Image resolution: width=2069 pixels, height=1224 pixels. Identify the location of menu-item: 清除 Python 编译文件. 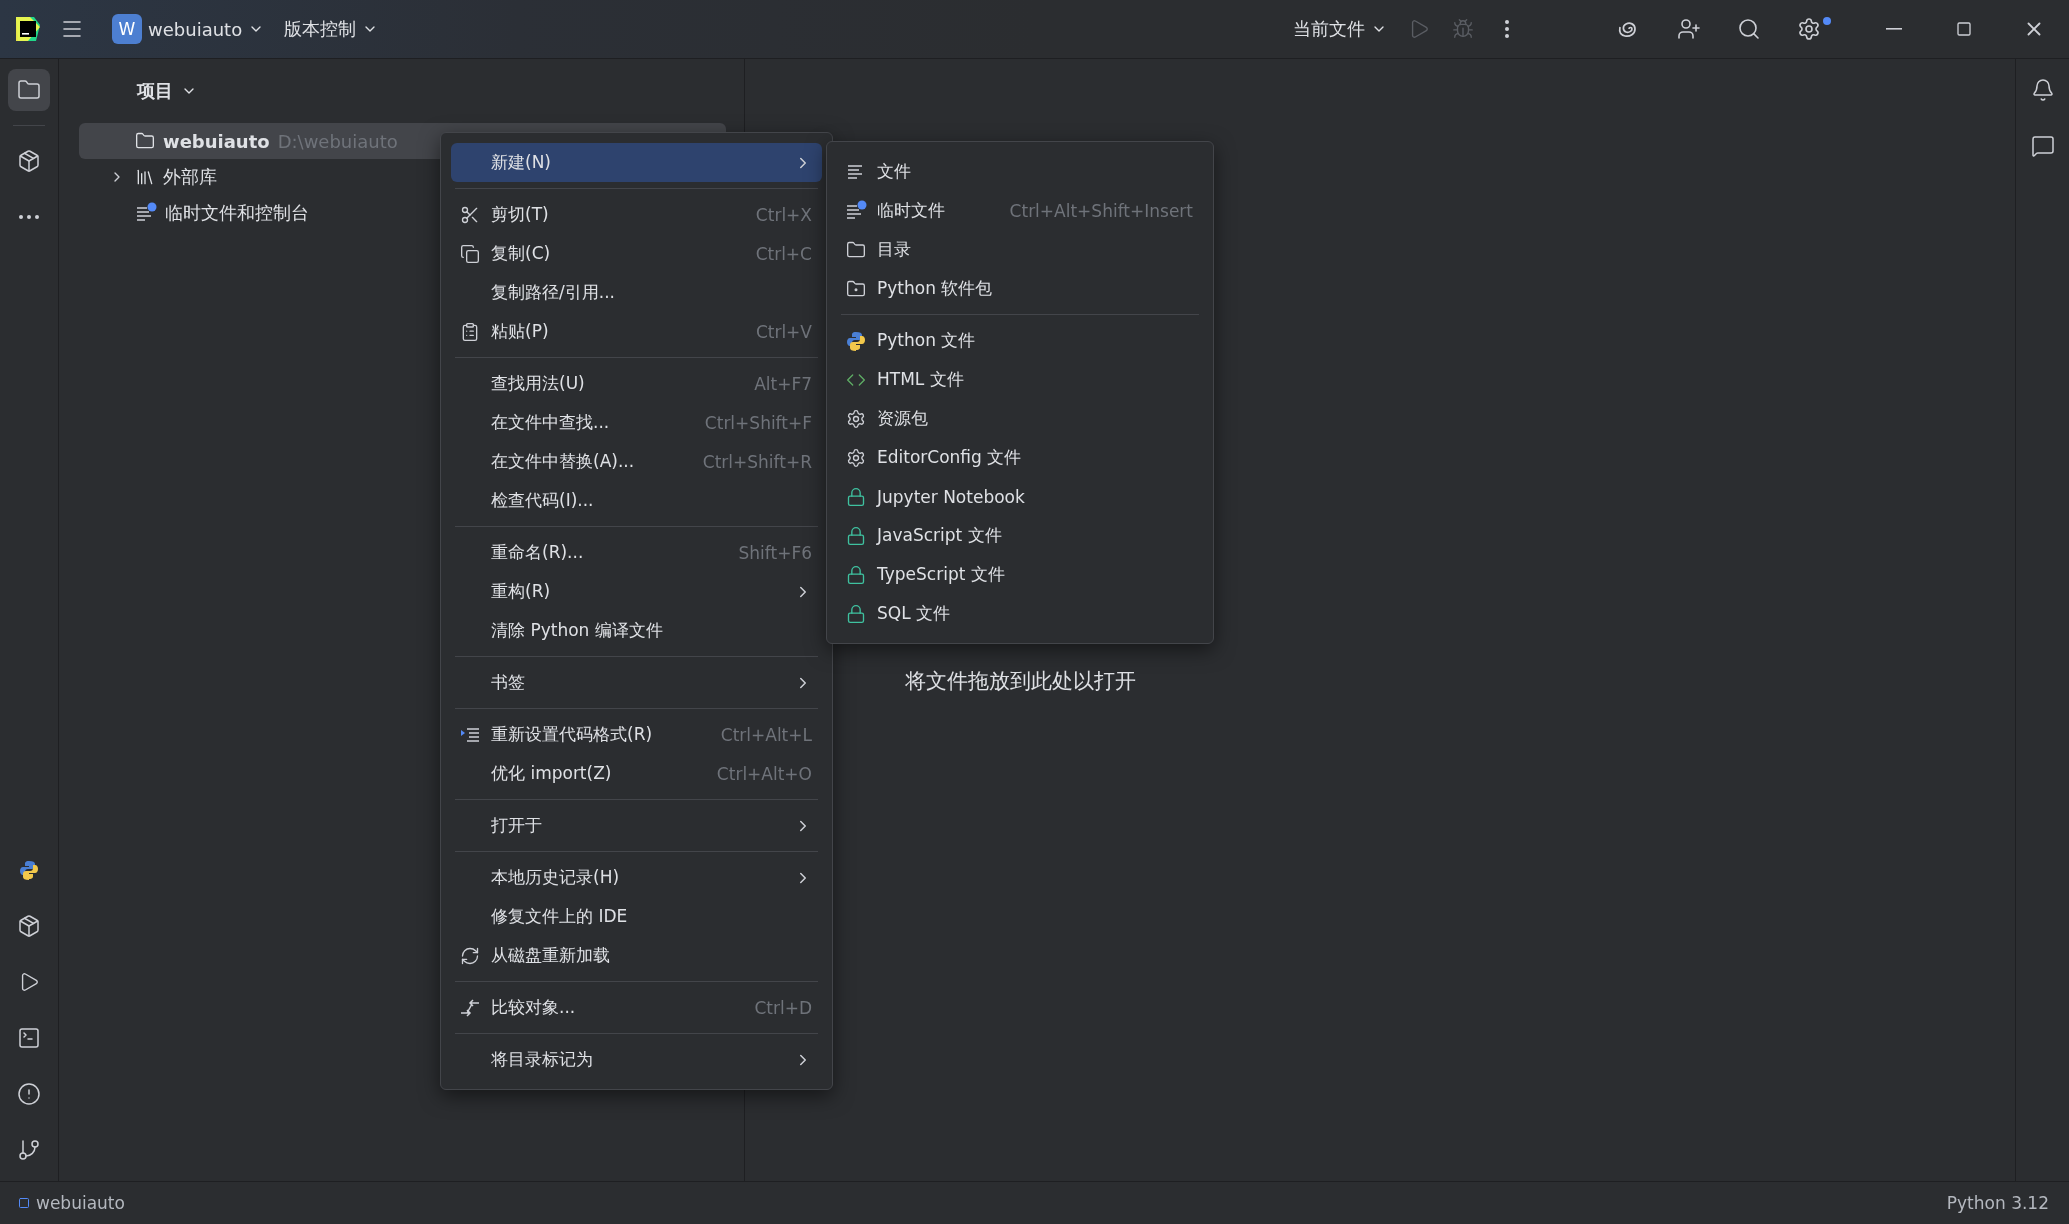
(636, 630).